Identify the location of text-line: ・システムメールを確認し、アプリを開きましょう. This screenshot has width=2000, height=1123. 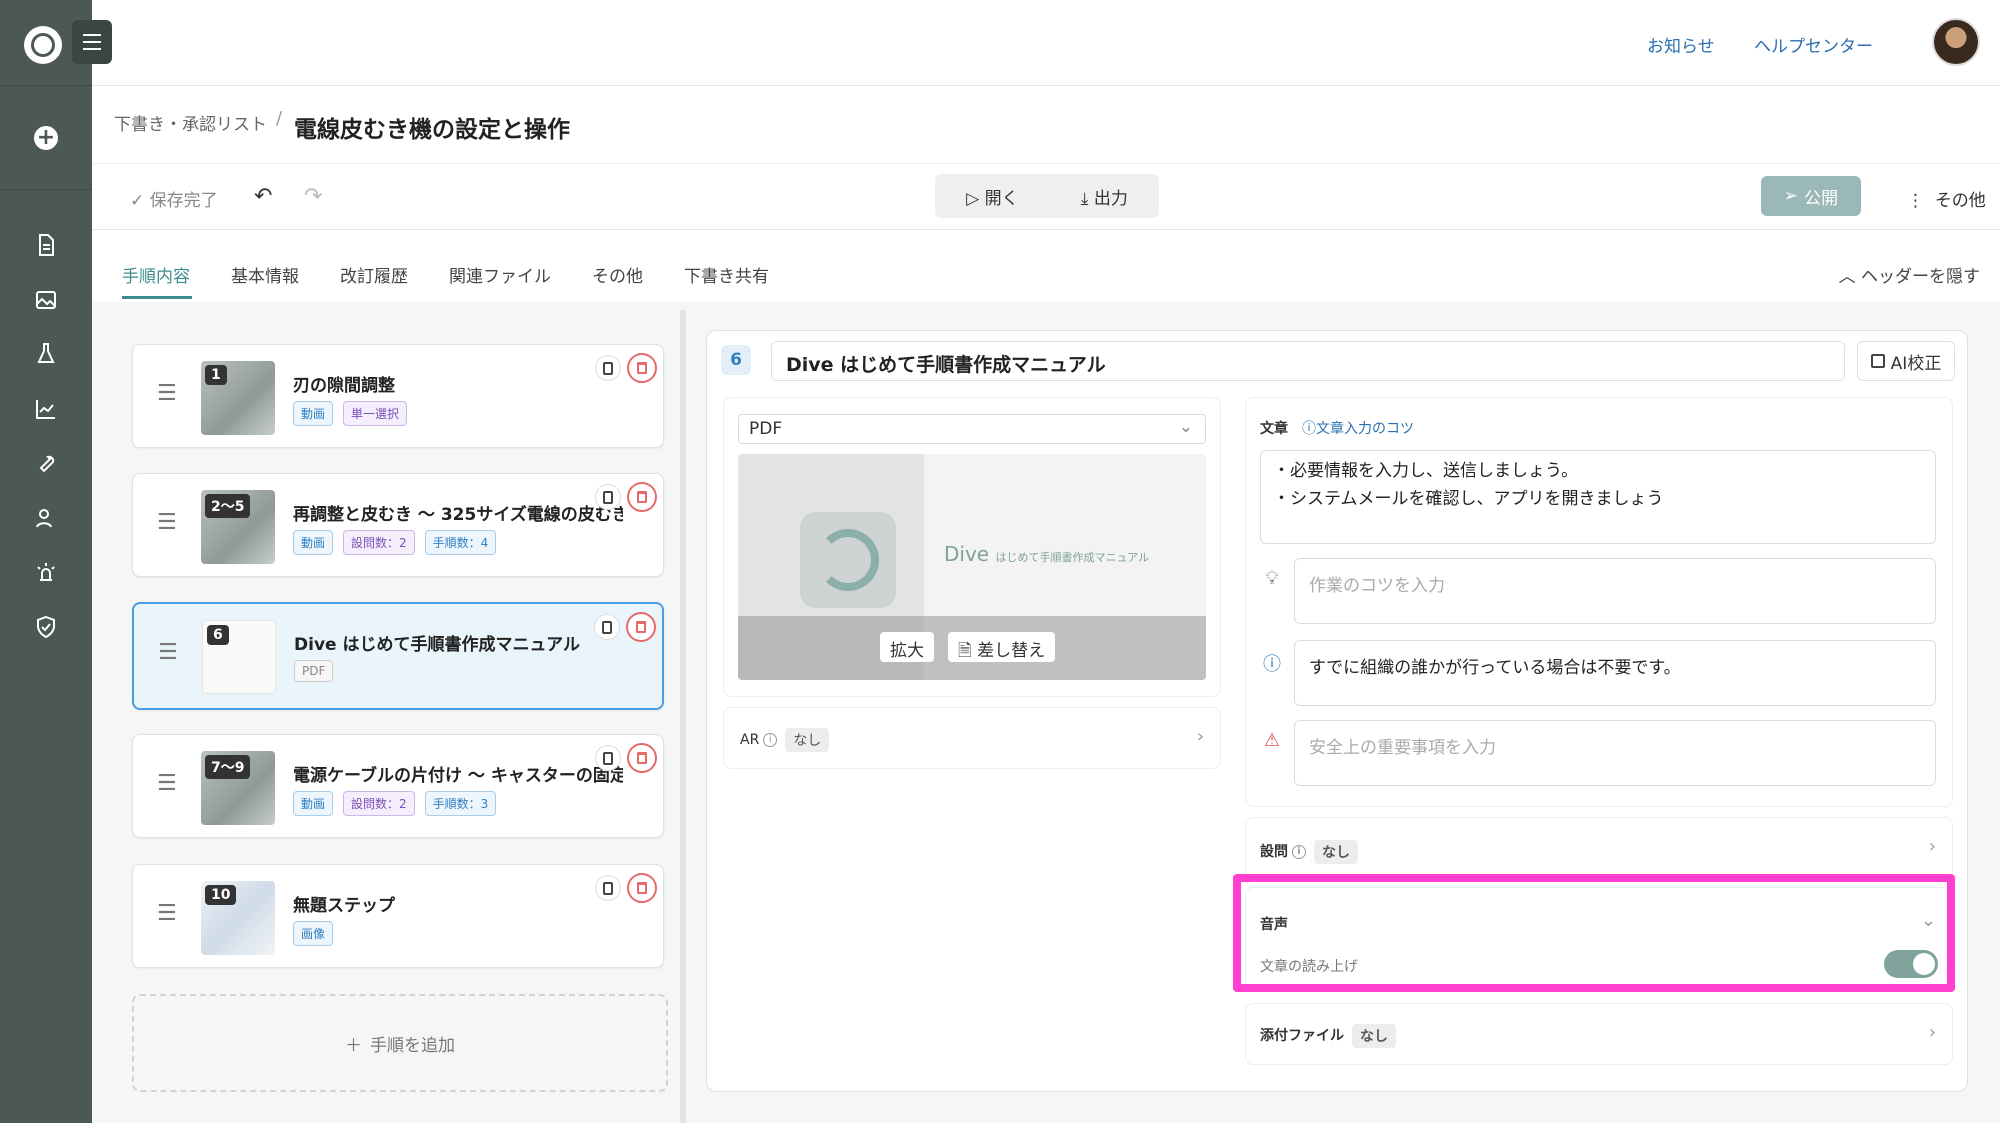
(1468, 499).